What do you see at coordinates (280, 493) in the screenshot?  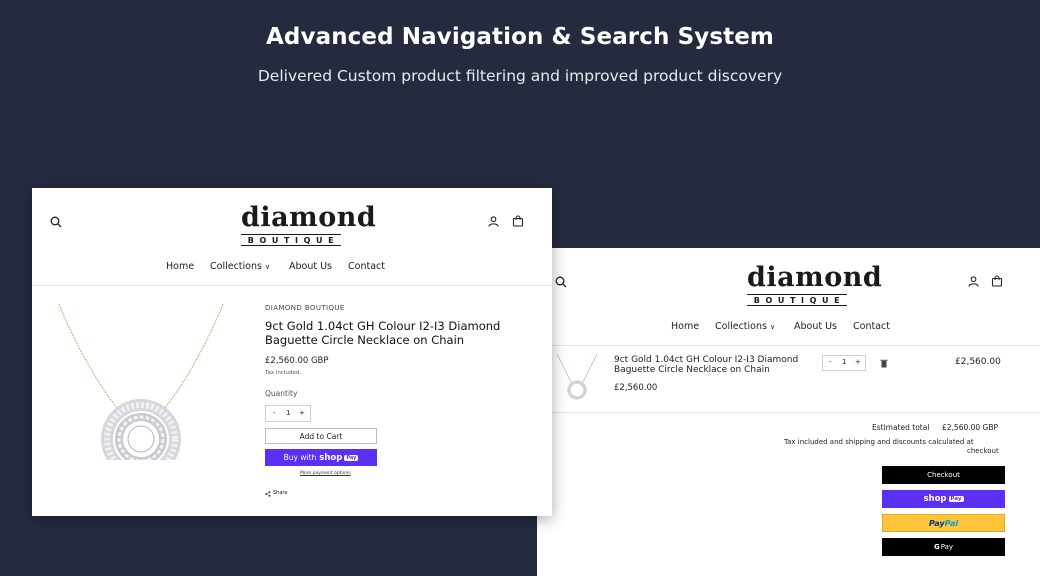 I see `share-label: Share` at bounding box center [280, 493].